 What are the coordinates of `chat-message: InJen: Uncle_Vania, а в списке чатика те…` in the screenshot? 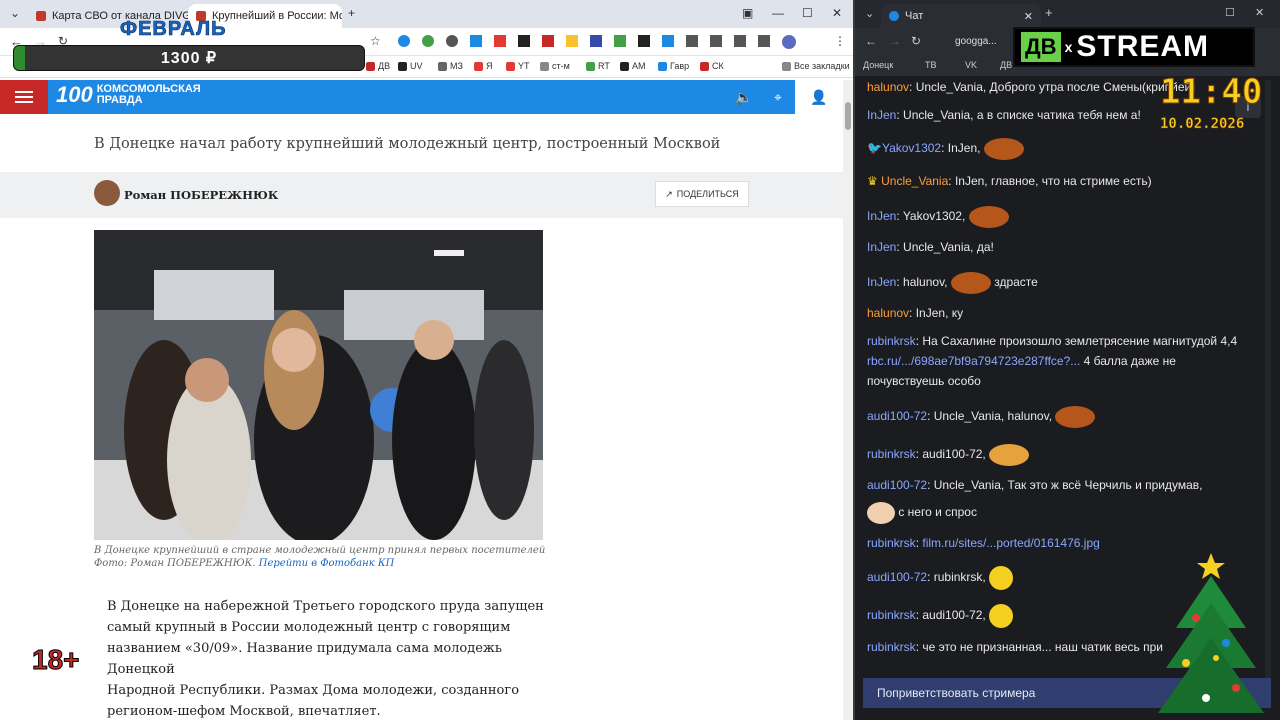 It's located at (1004, 115).